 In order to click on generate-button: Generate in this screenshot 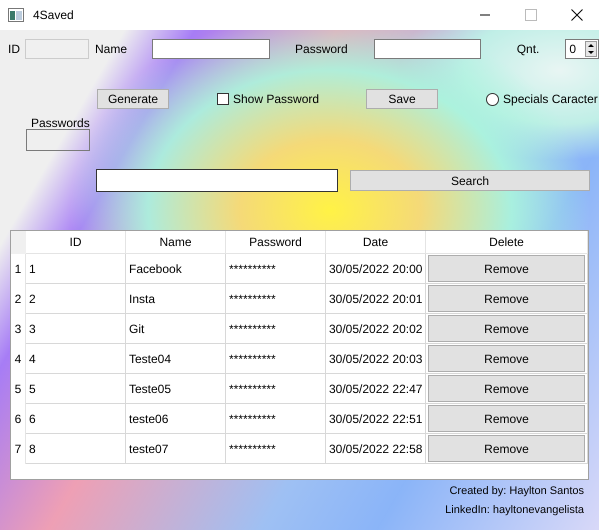, I will do `click(133, 99)`.